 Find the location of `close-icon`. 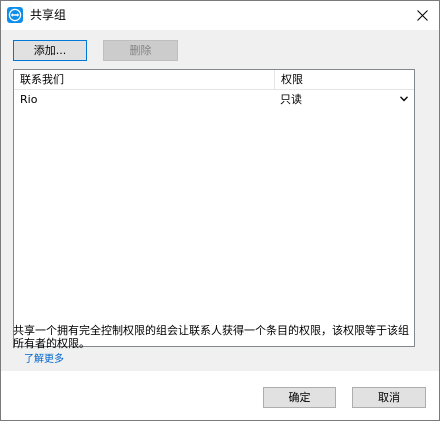

close-icon is located at coordinates (422, 15).